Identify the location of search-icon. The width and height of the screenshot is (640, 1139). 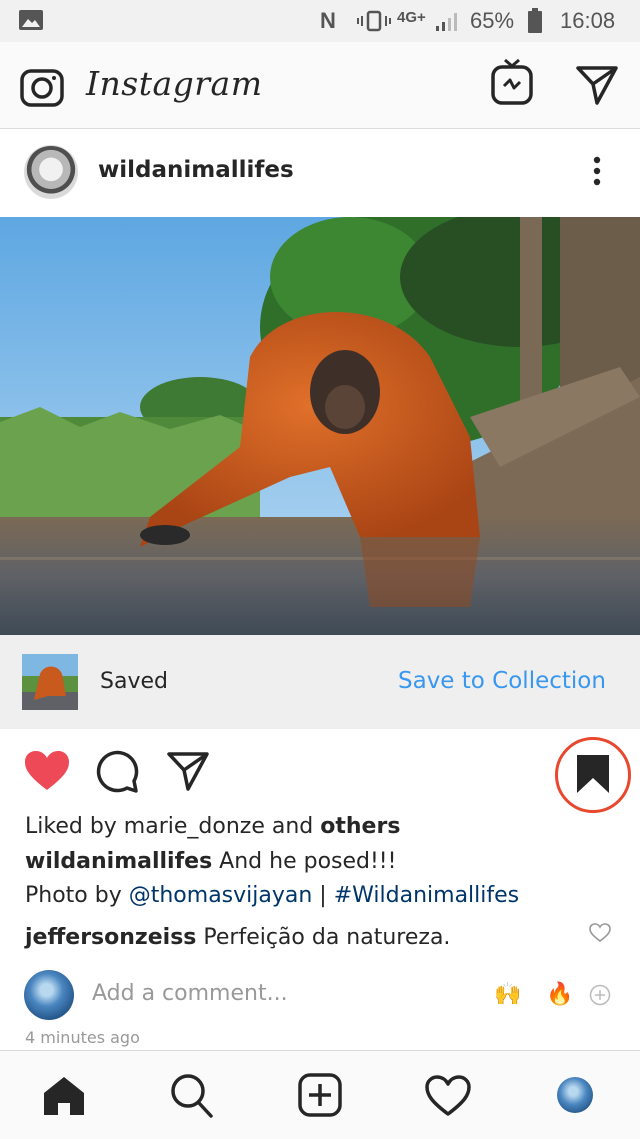
(192, 1096).